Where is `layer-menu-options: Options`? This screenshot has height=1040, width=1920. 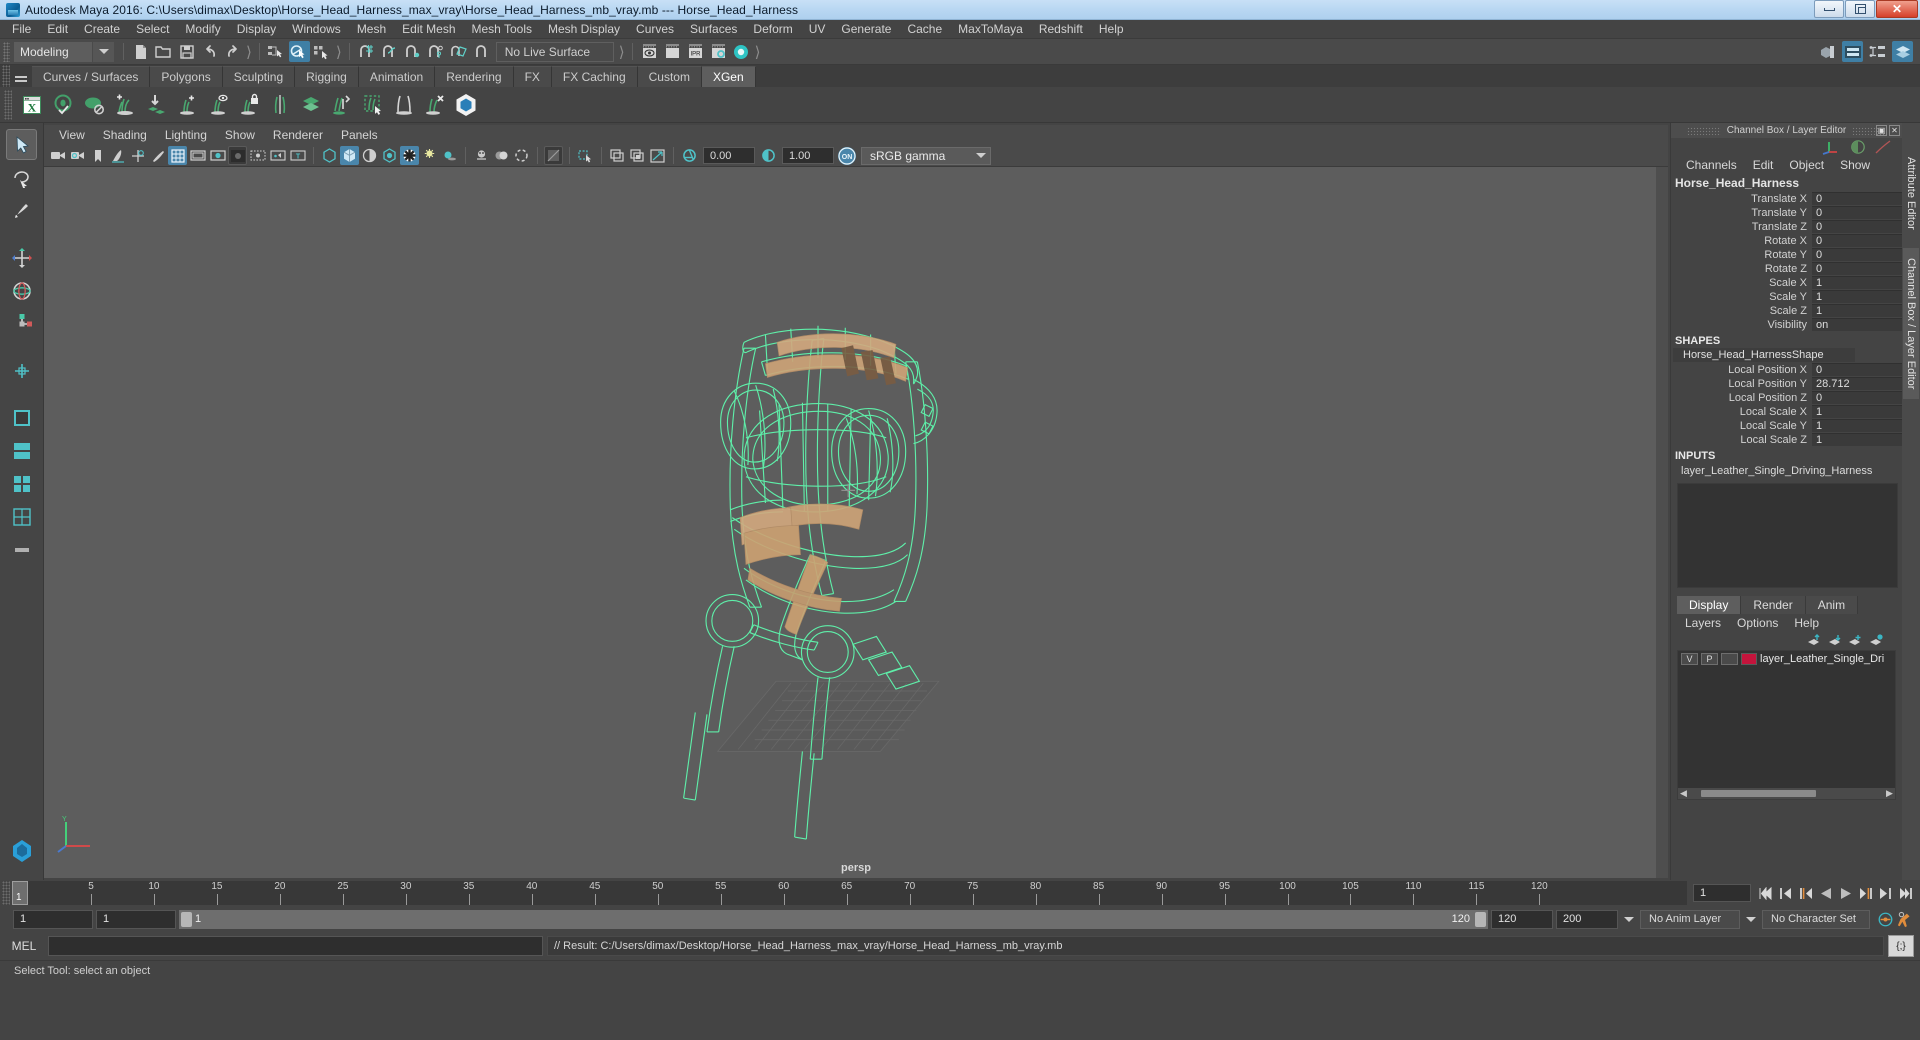
layer-menu-options: Options is located at coordinates (1757, 623).